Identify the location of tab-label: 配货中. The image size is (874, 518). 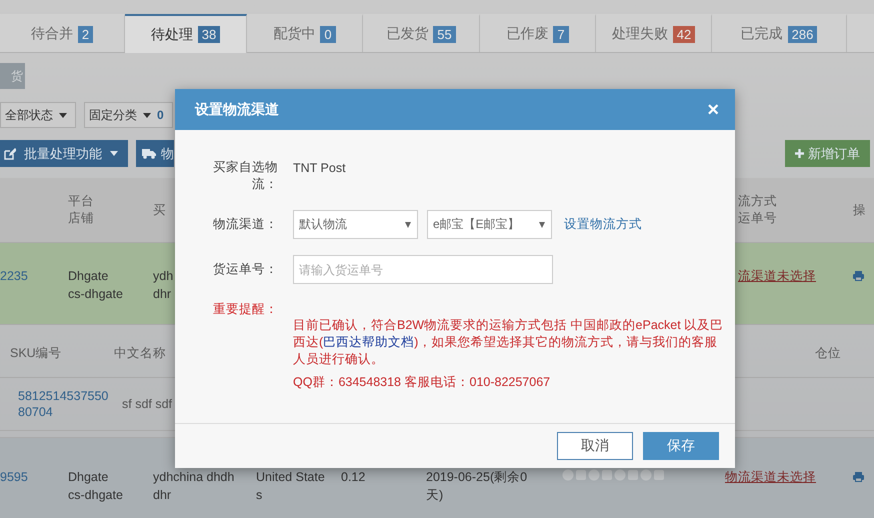
(294, 34).